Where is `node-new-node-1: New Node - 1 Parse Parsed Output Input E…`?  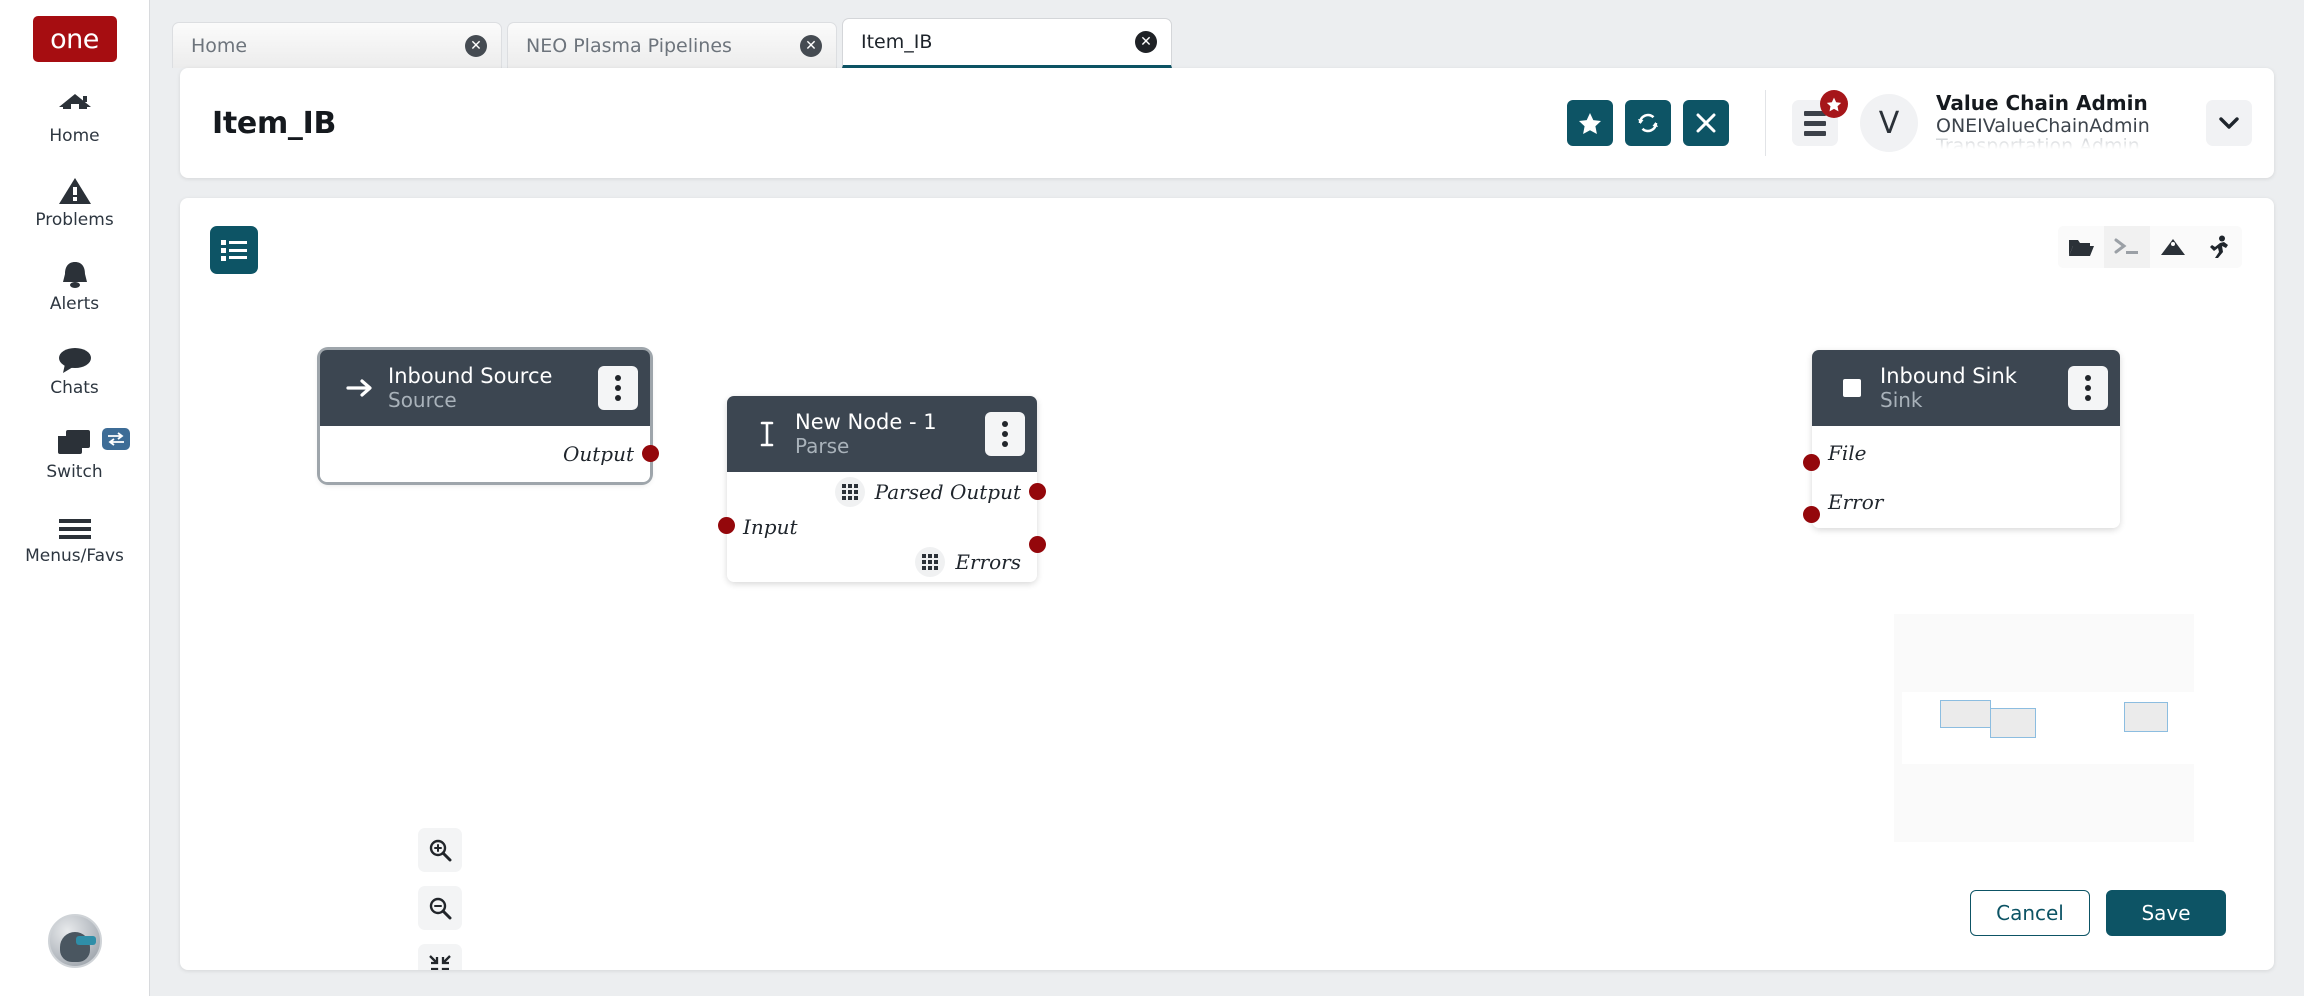
node-new-node-1: New Node - 1 Parse Parsed Output Input E… is located at coordinates (882, 489).